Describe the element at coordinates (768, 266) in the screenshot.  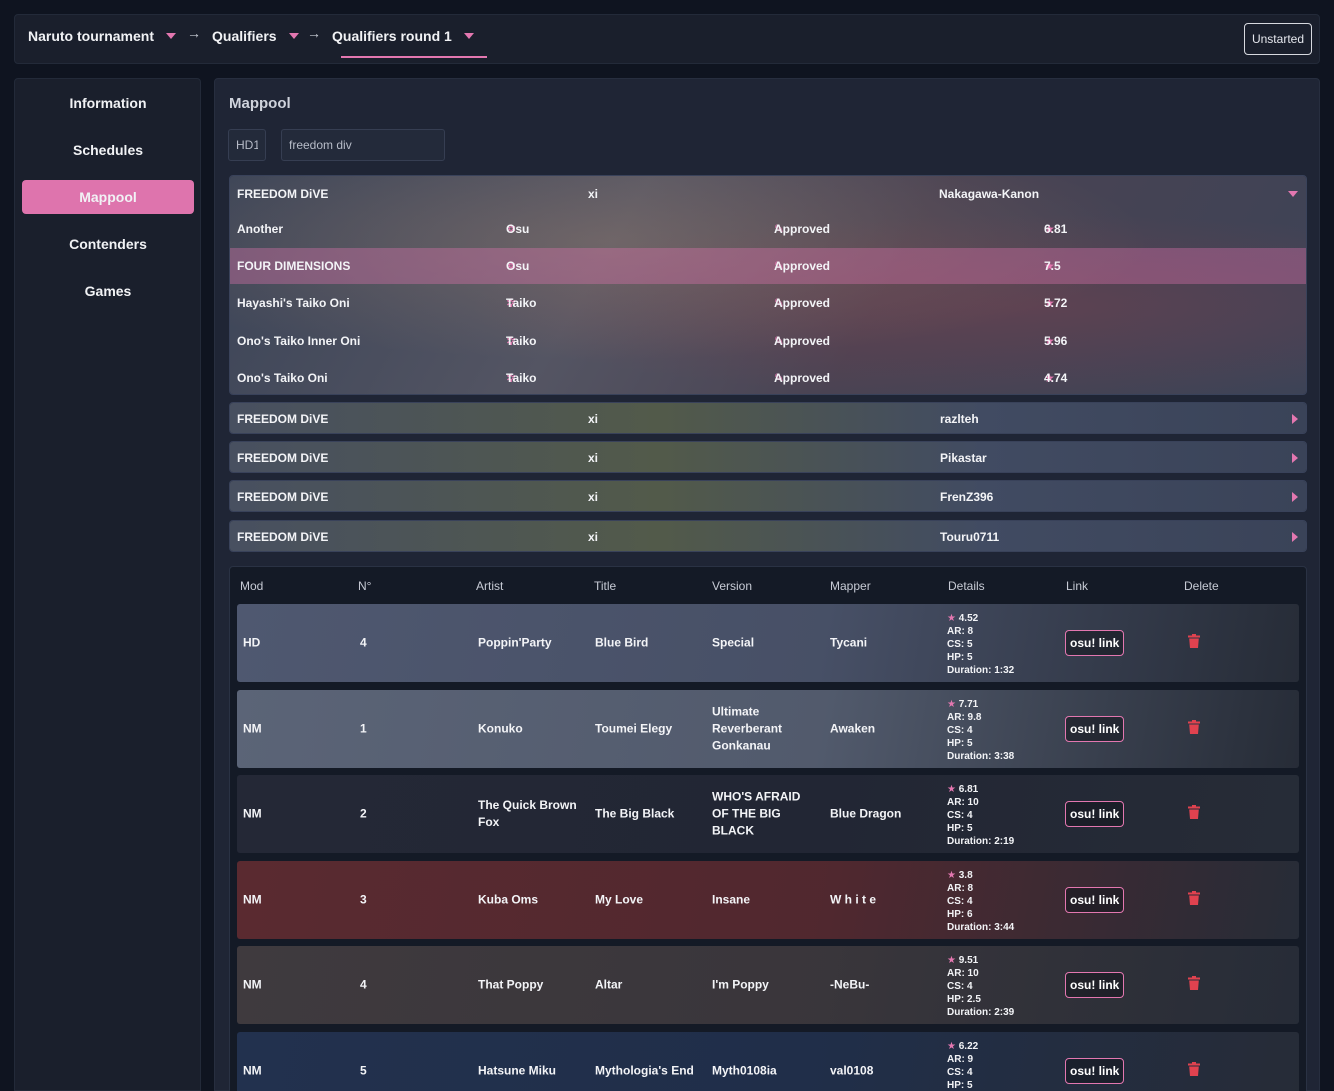
I see `difficulty-row: FOUR DIMENSIONS ✲ Osu ✎ Approved ★ 7.5` at that location.